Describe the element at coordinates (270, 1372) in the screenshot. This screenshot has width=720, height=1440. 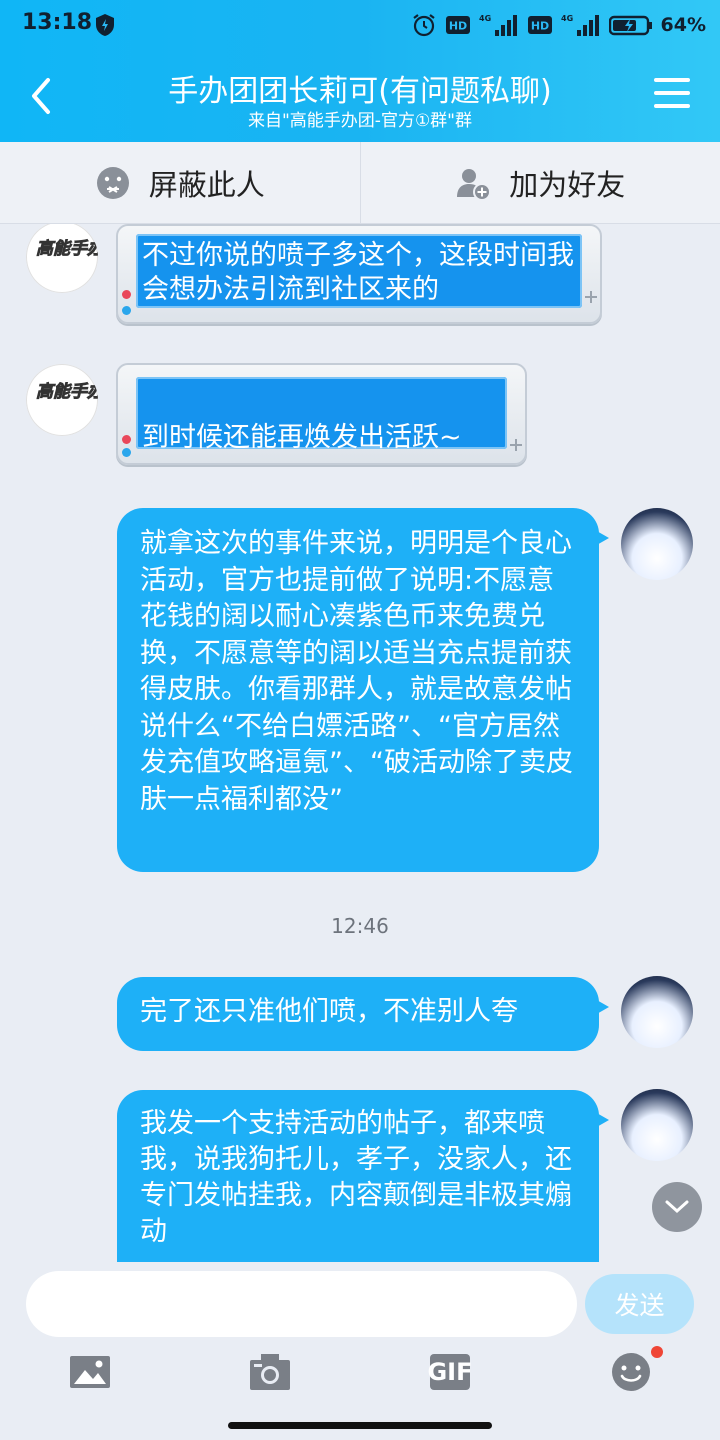
I see `camera-icon` at that location.